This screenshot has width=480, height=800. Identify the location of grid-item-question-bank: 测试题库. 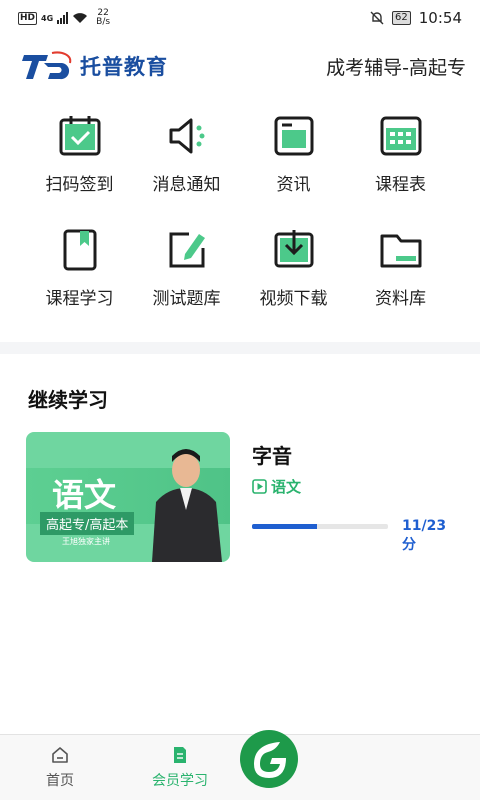
(186, 272).